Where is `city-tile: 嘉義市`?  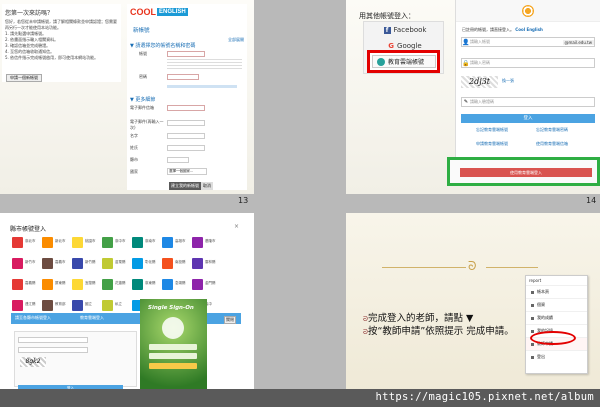 city-tile: 嘉義市 is located at coordinates (55, 267).